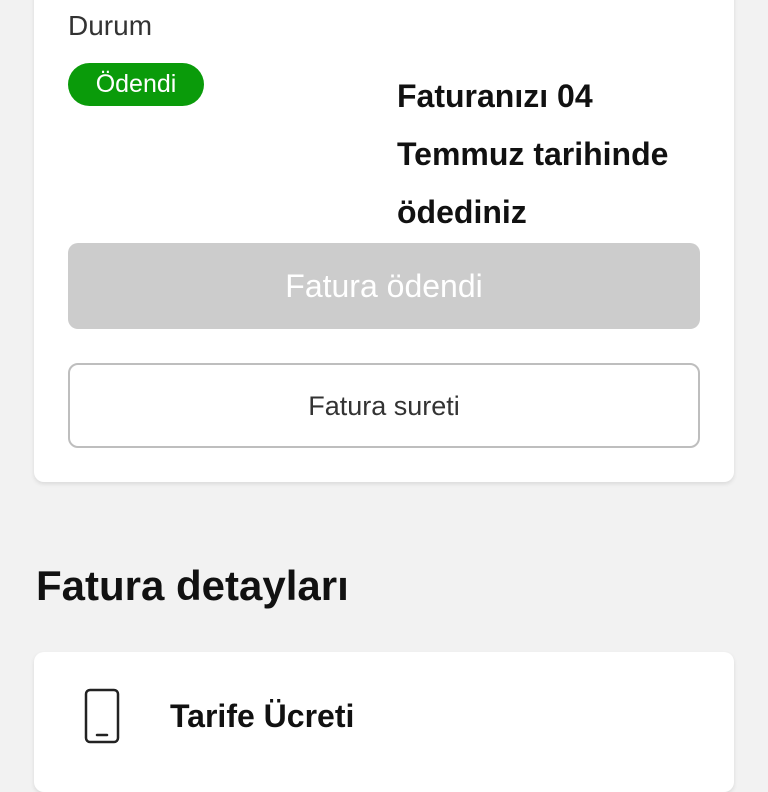  Describe the element at coordinates (384, 286) in the screenshot. I see `invoice-paid-button: Fatura ödendi` at that location.